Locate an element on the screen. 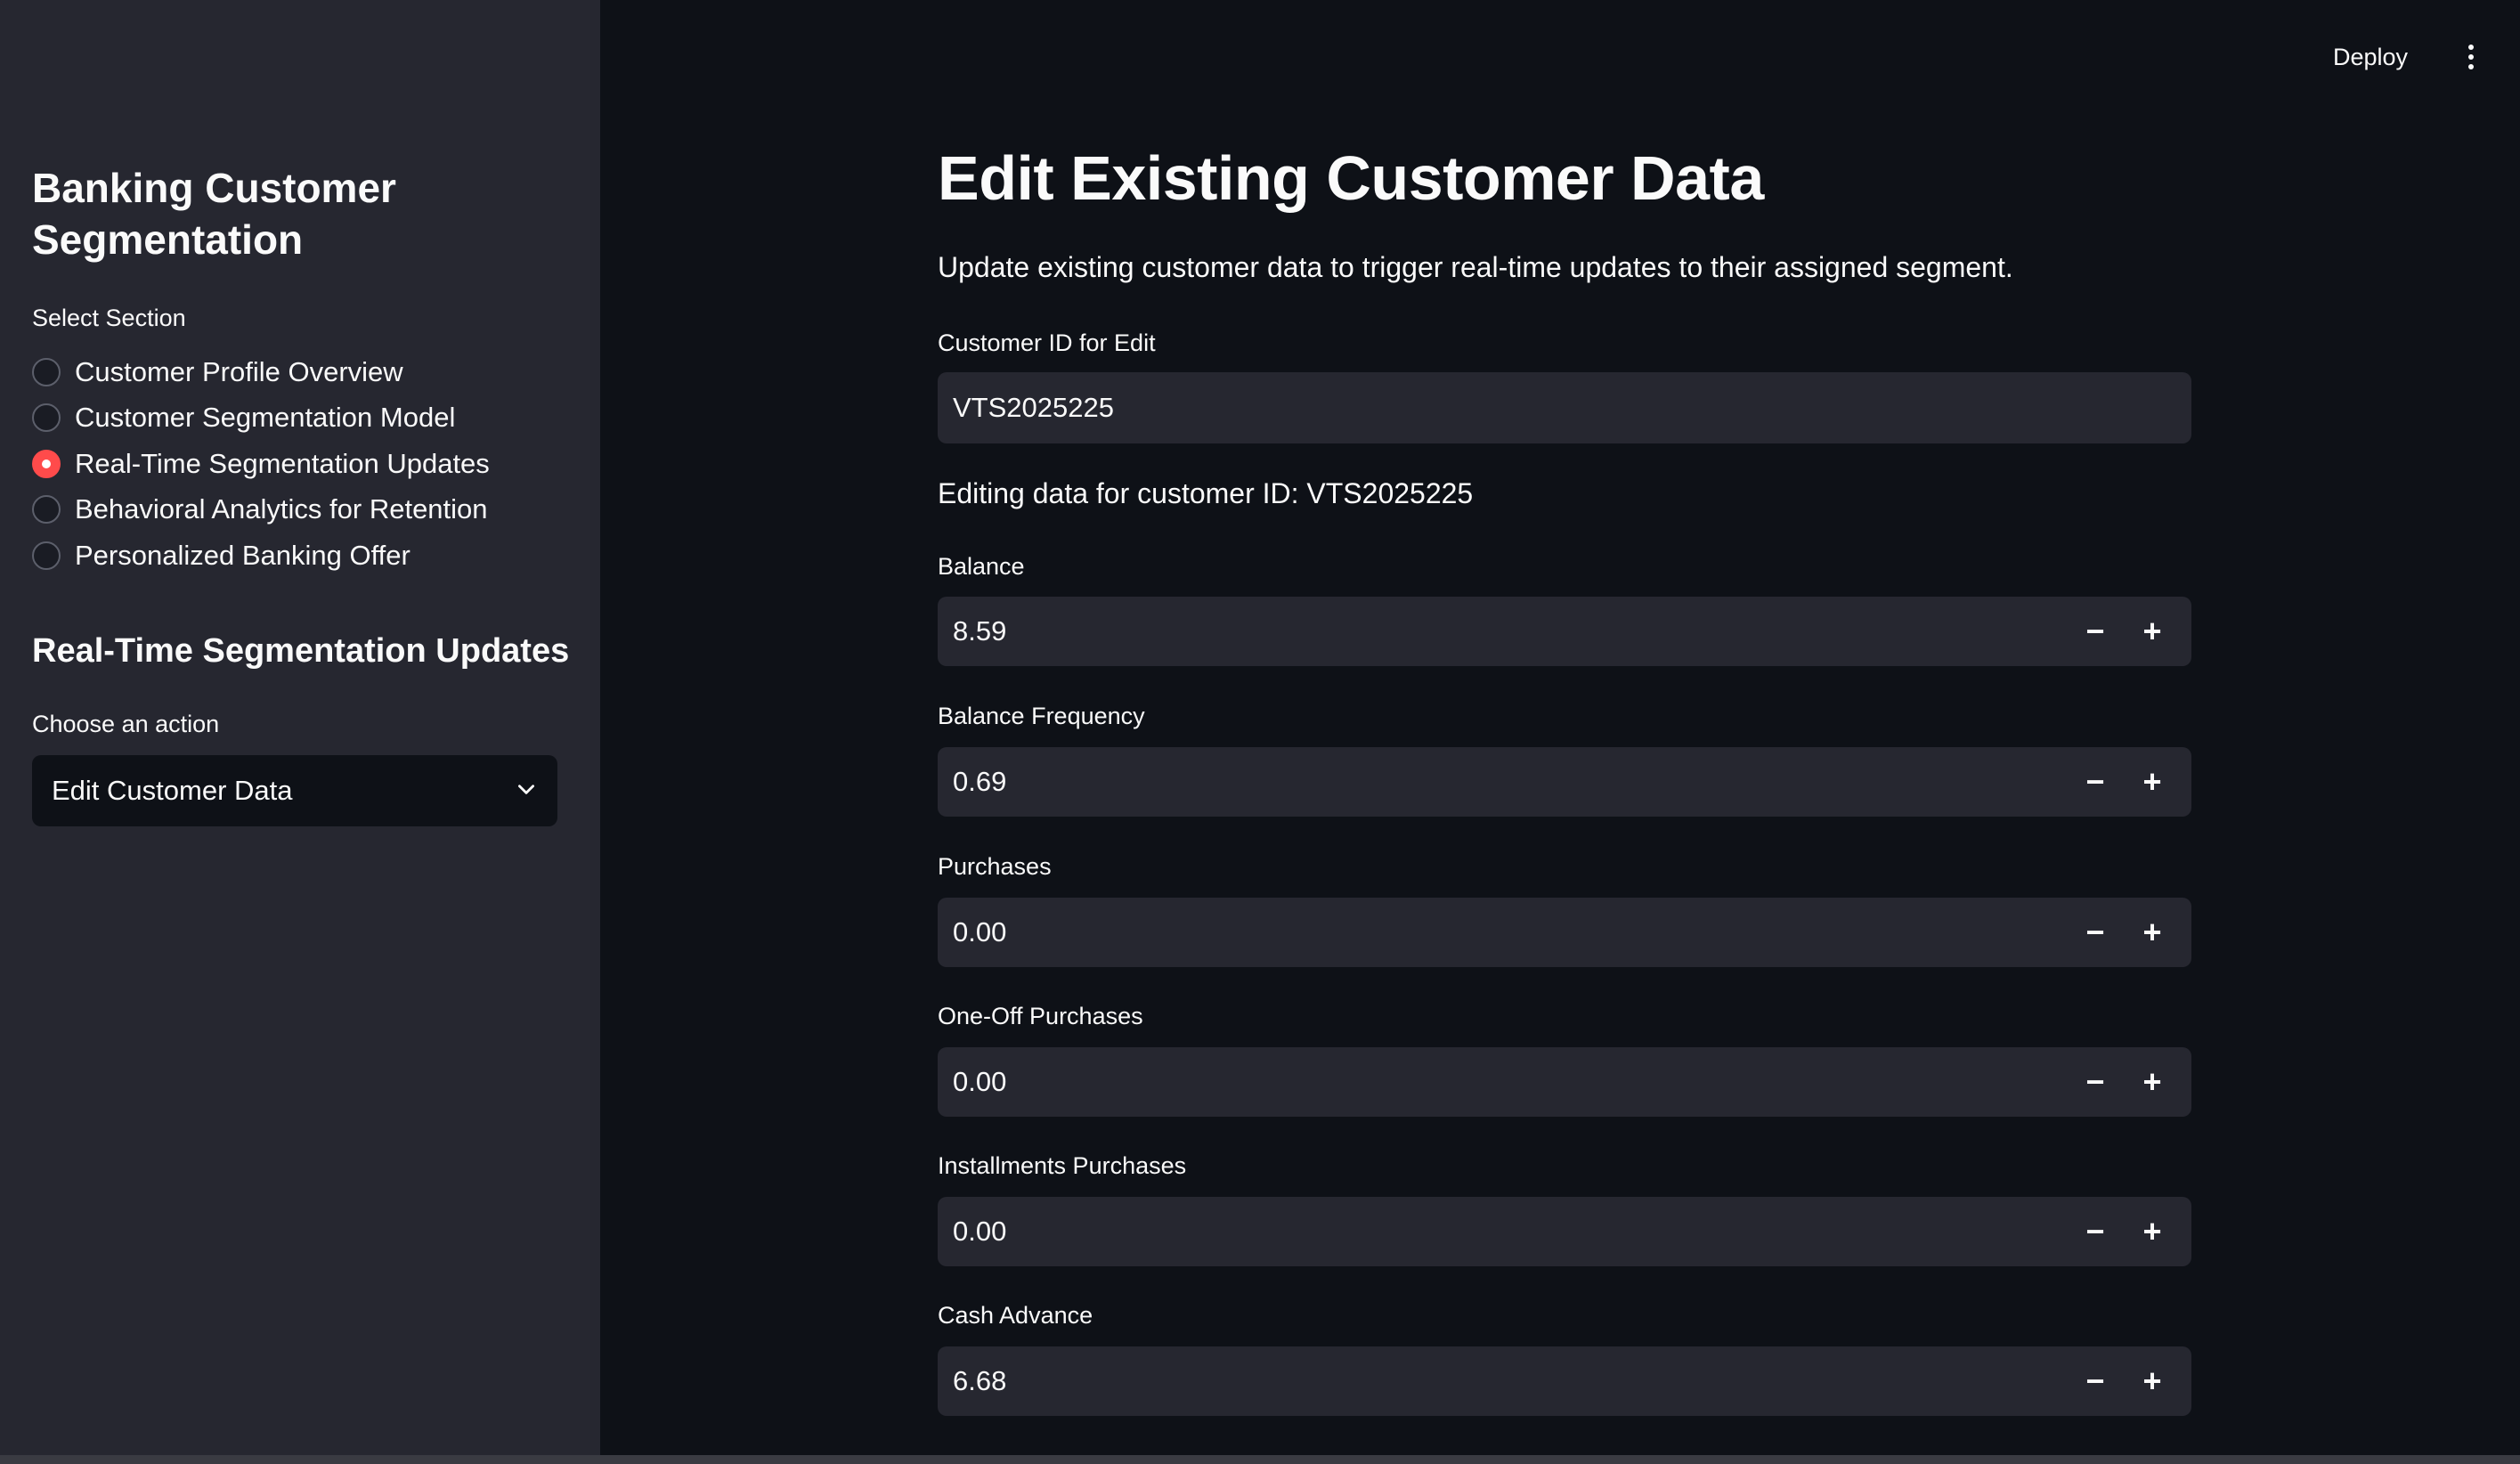  radio-real-time-segmentation-updates: Real-Time Segmentation Updates is located at coordinates (261, 464).